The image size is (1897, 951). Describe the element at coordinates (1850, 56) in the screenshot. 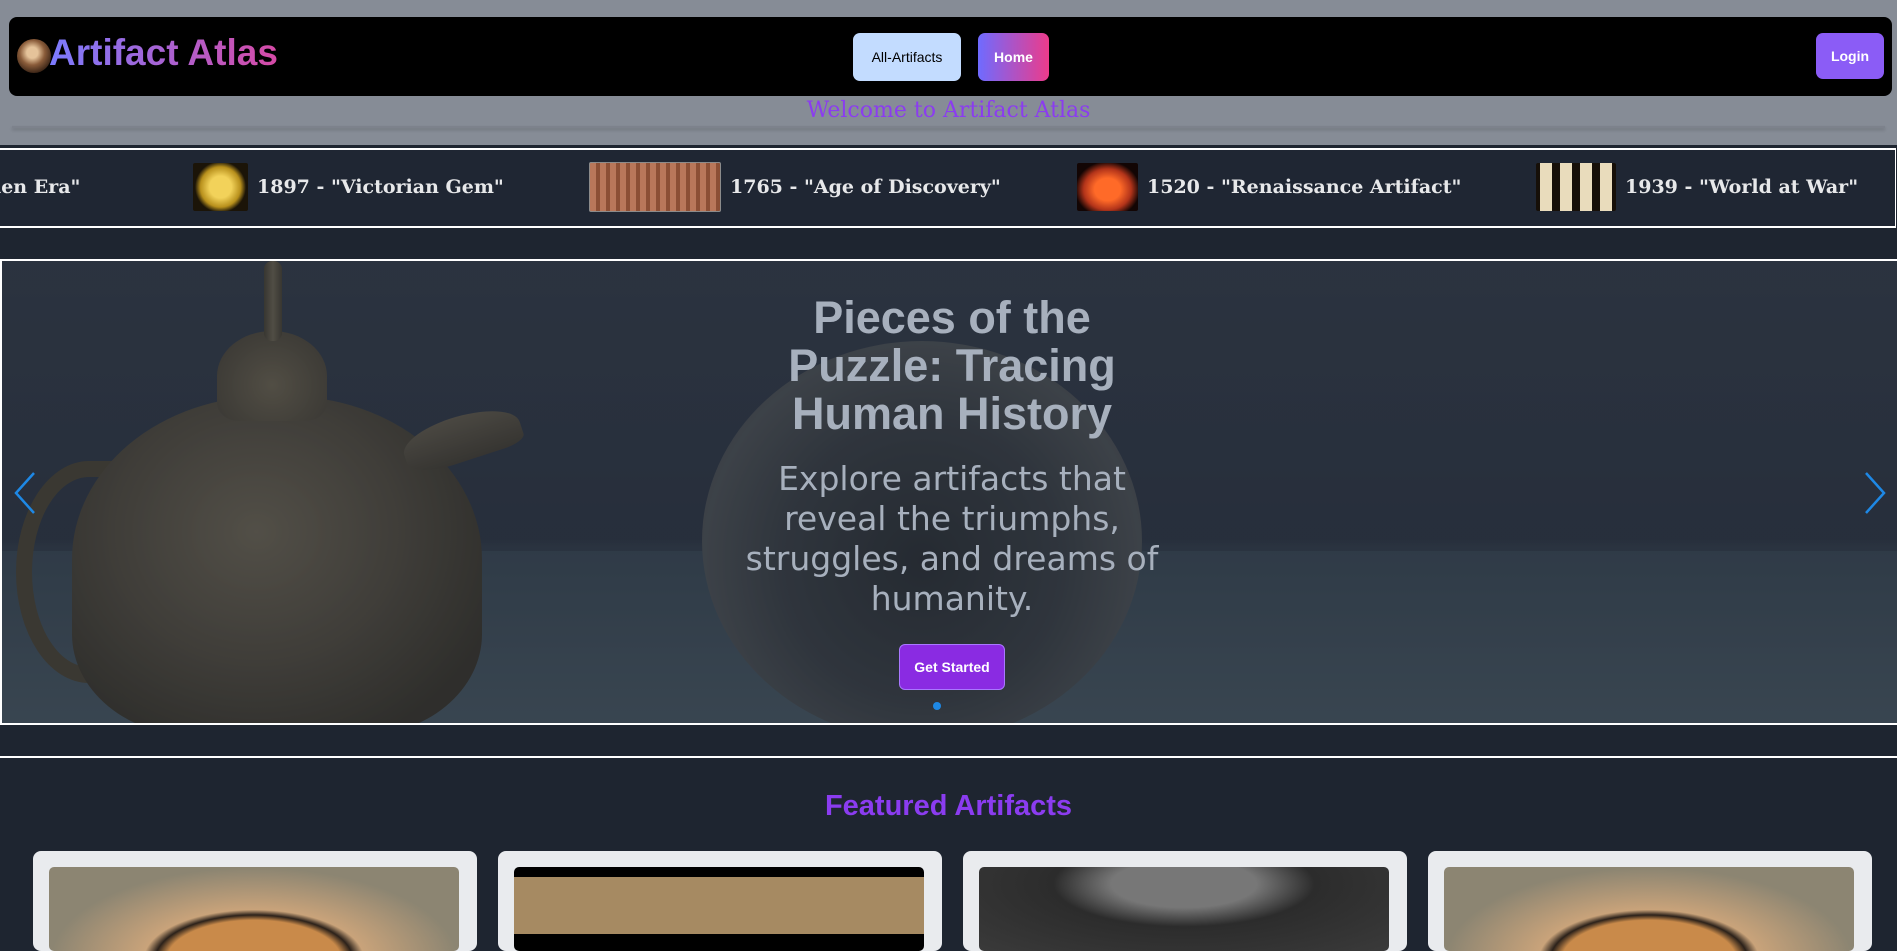

I see `login-button: Login` at that location.